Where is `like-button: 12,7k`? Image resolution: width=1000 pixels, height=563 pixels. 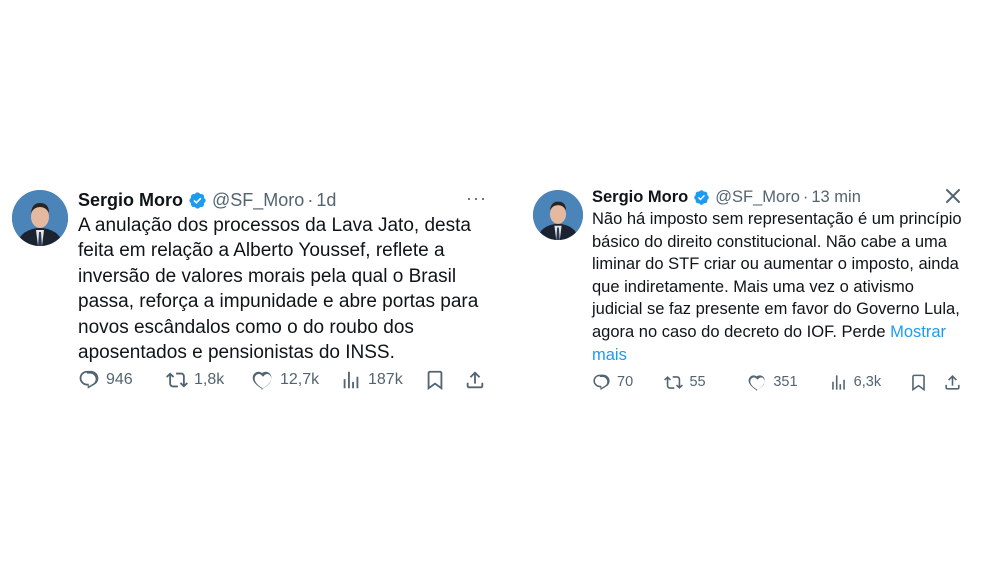 like-button: 12,7k is located at coordinates (296, 380).